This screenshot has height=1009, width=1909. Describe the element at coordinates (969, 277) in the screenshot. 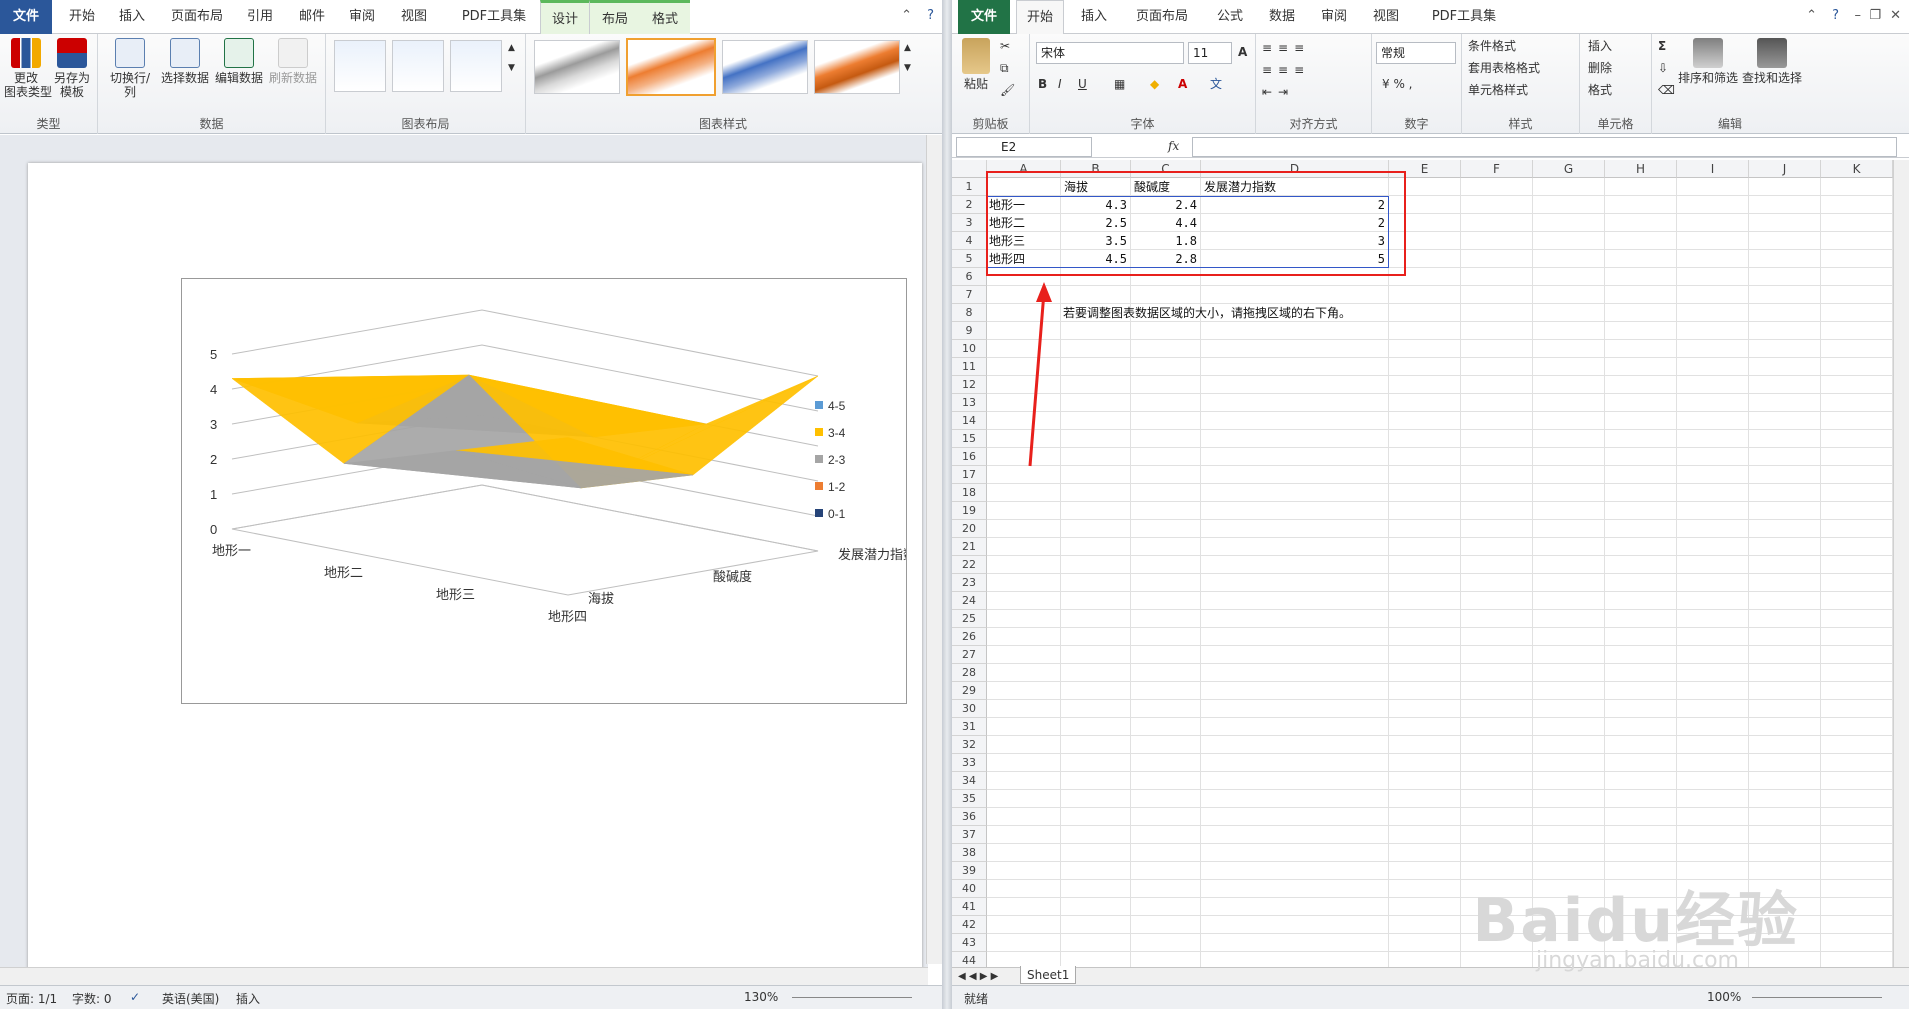

I see `row-header-6: 6` at that location.